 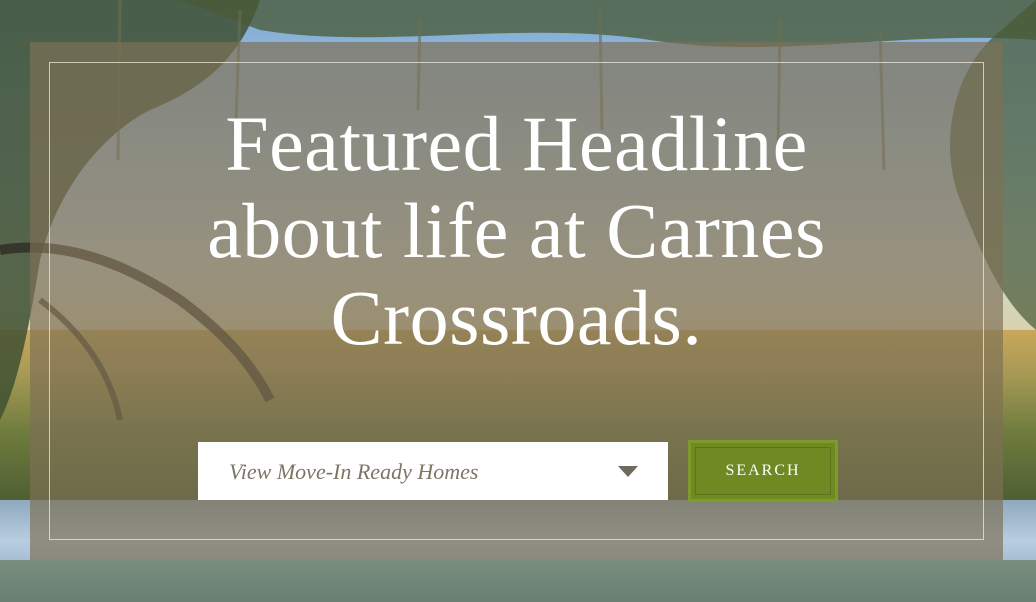 I want to click on search-button-inner: SEARCH, so click(x=763, y=471).